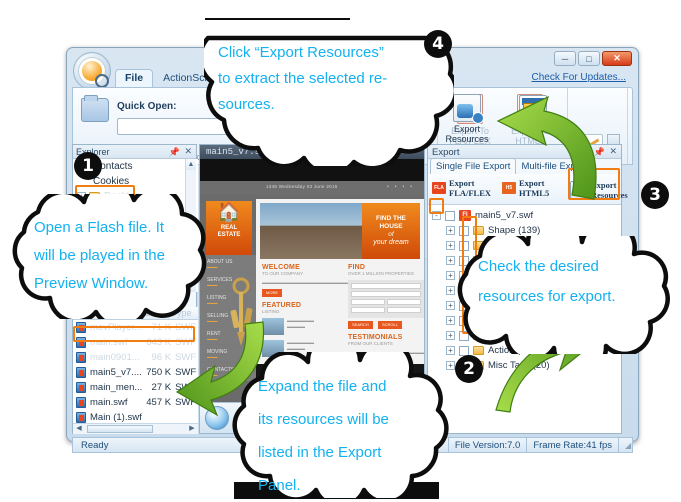 The image size is (681, 502). What do you see at coordinates (438, 44) in the screenshot?
I see `step-badge-4: 4` at bounding box center [438, 44].